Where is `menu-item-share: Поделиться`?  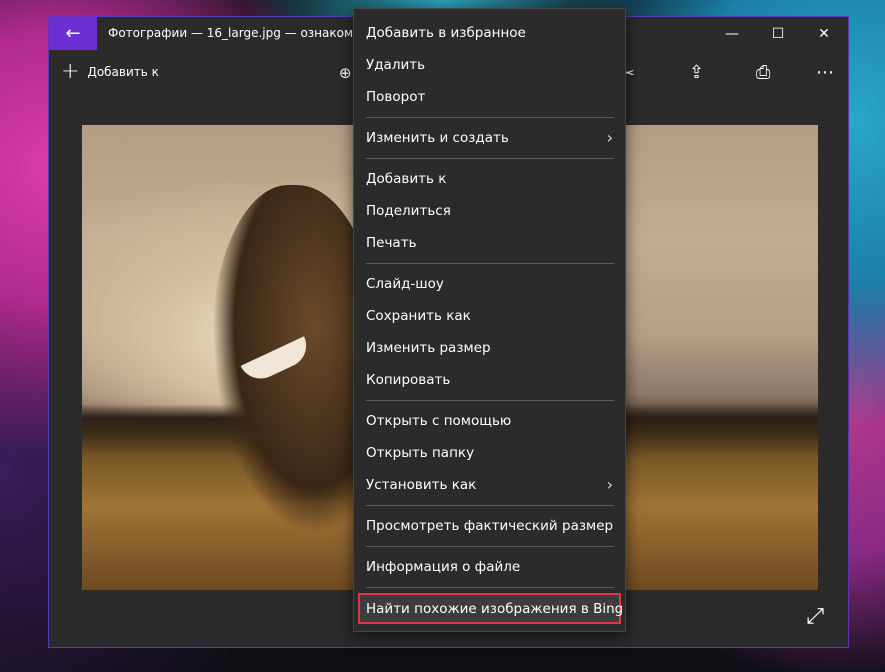
menu-item-share: Поделиться is located at coordinates (489, 211).